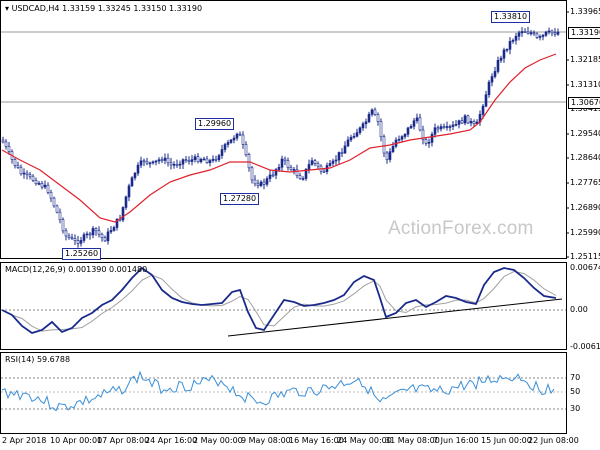 The width and height of the screenshot is (600, 450). I want to click on time-tick: 24 May 00:00, so click(364, 440).